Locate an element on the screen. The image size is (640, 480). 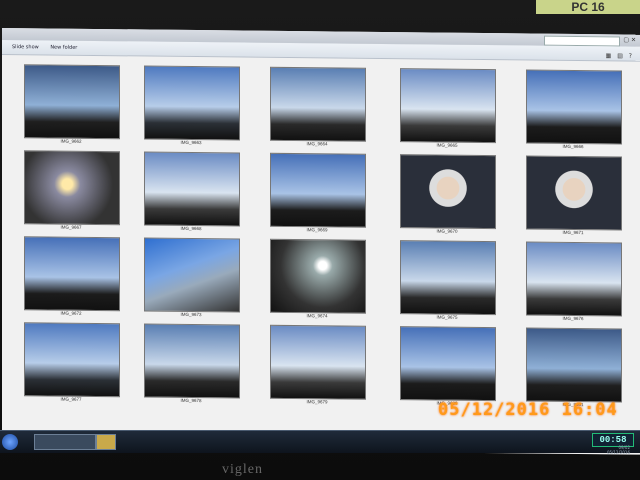
photo-thumbnail: IMG_9677 is located at coordinates (72, 363).